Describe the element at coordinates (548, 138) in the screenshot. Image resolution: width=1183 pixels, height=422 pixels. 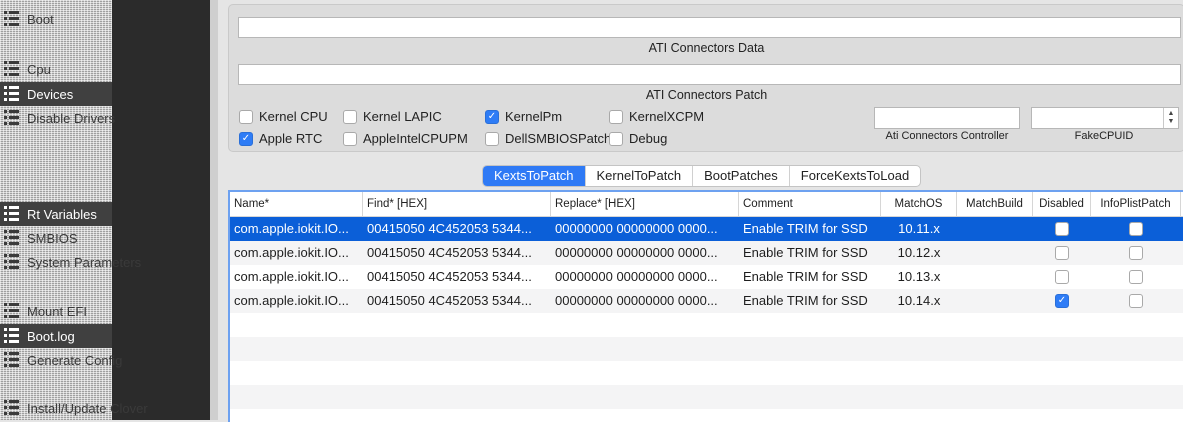
I see `option-checkbox: DellSMBIOSPatch` at that location.